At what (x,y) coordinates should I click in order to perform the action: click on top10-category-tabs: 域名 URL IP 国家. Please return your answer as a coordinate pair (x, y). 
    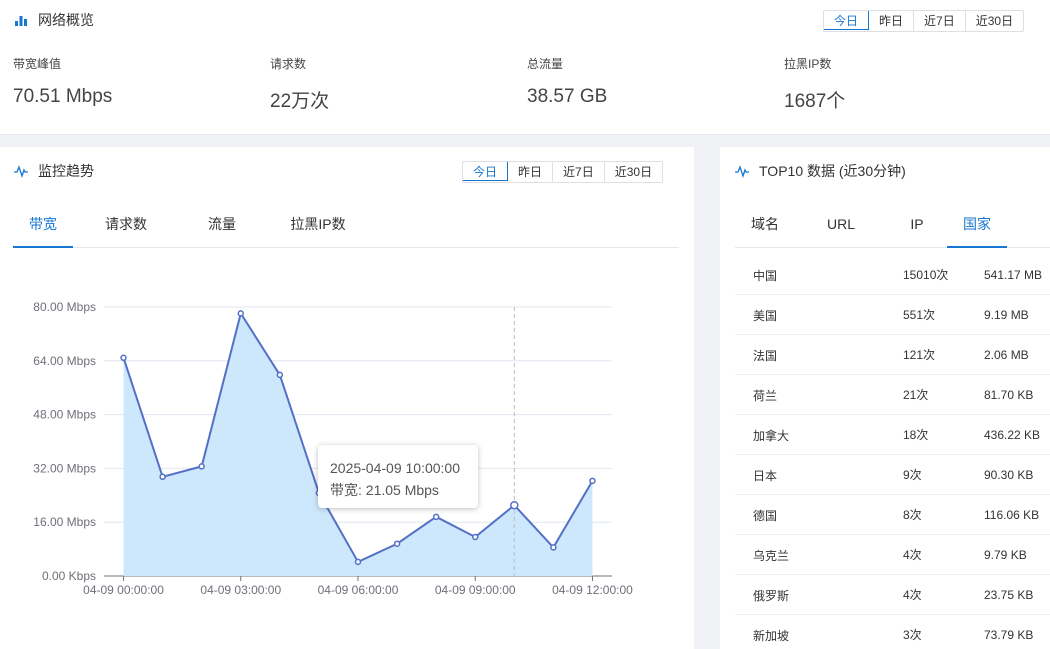
    Looking at the image, I should click on (892, 231).